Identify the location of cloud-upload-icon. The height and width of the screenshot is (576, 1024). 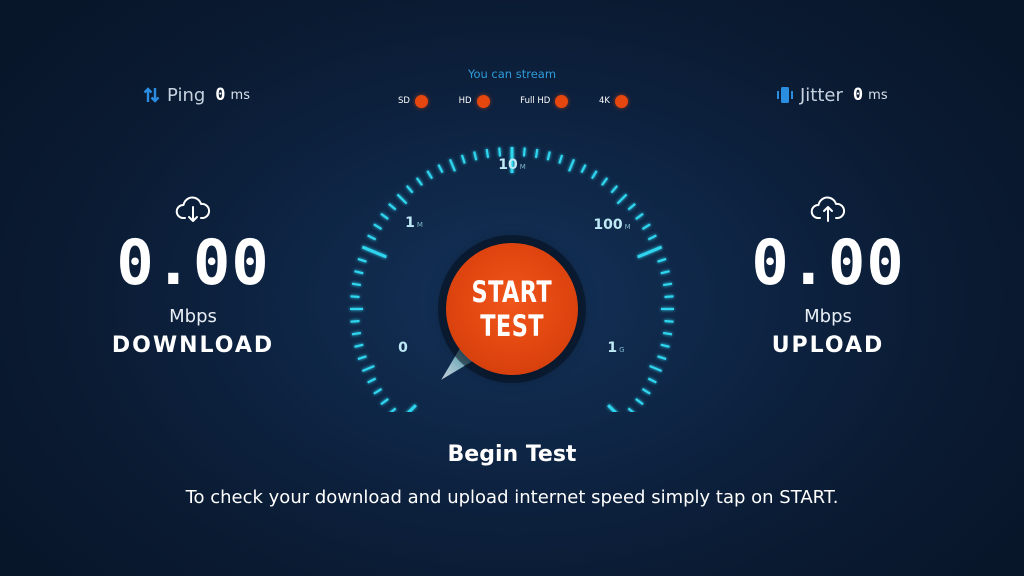
(828, 209).